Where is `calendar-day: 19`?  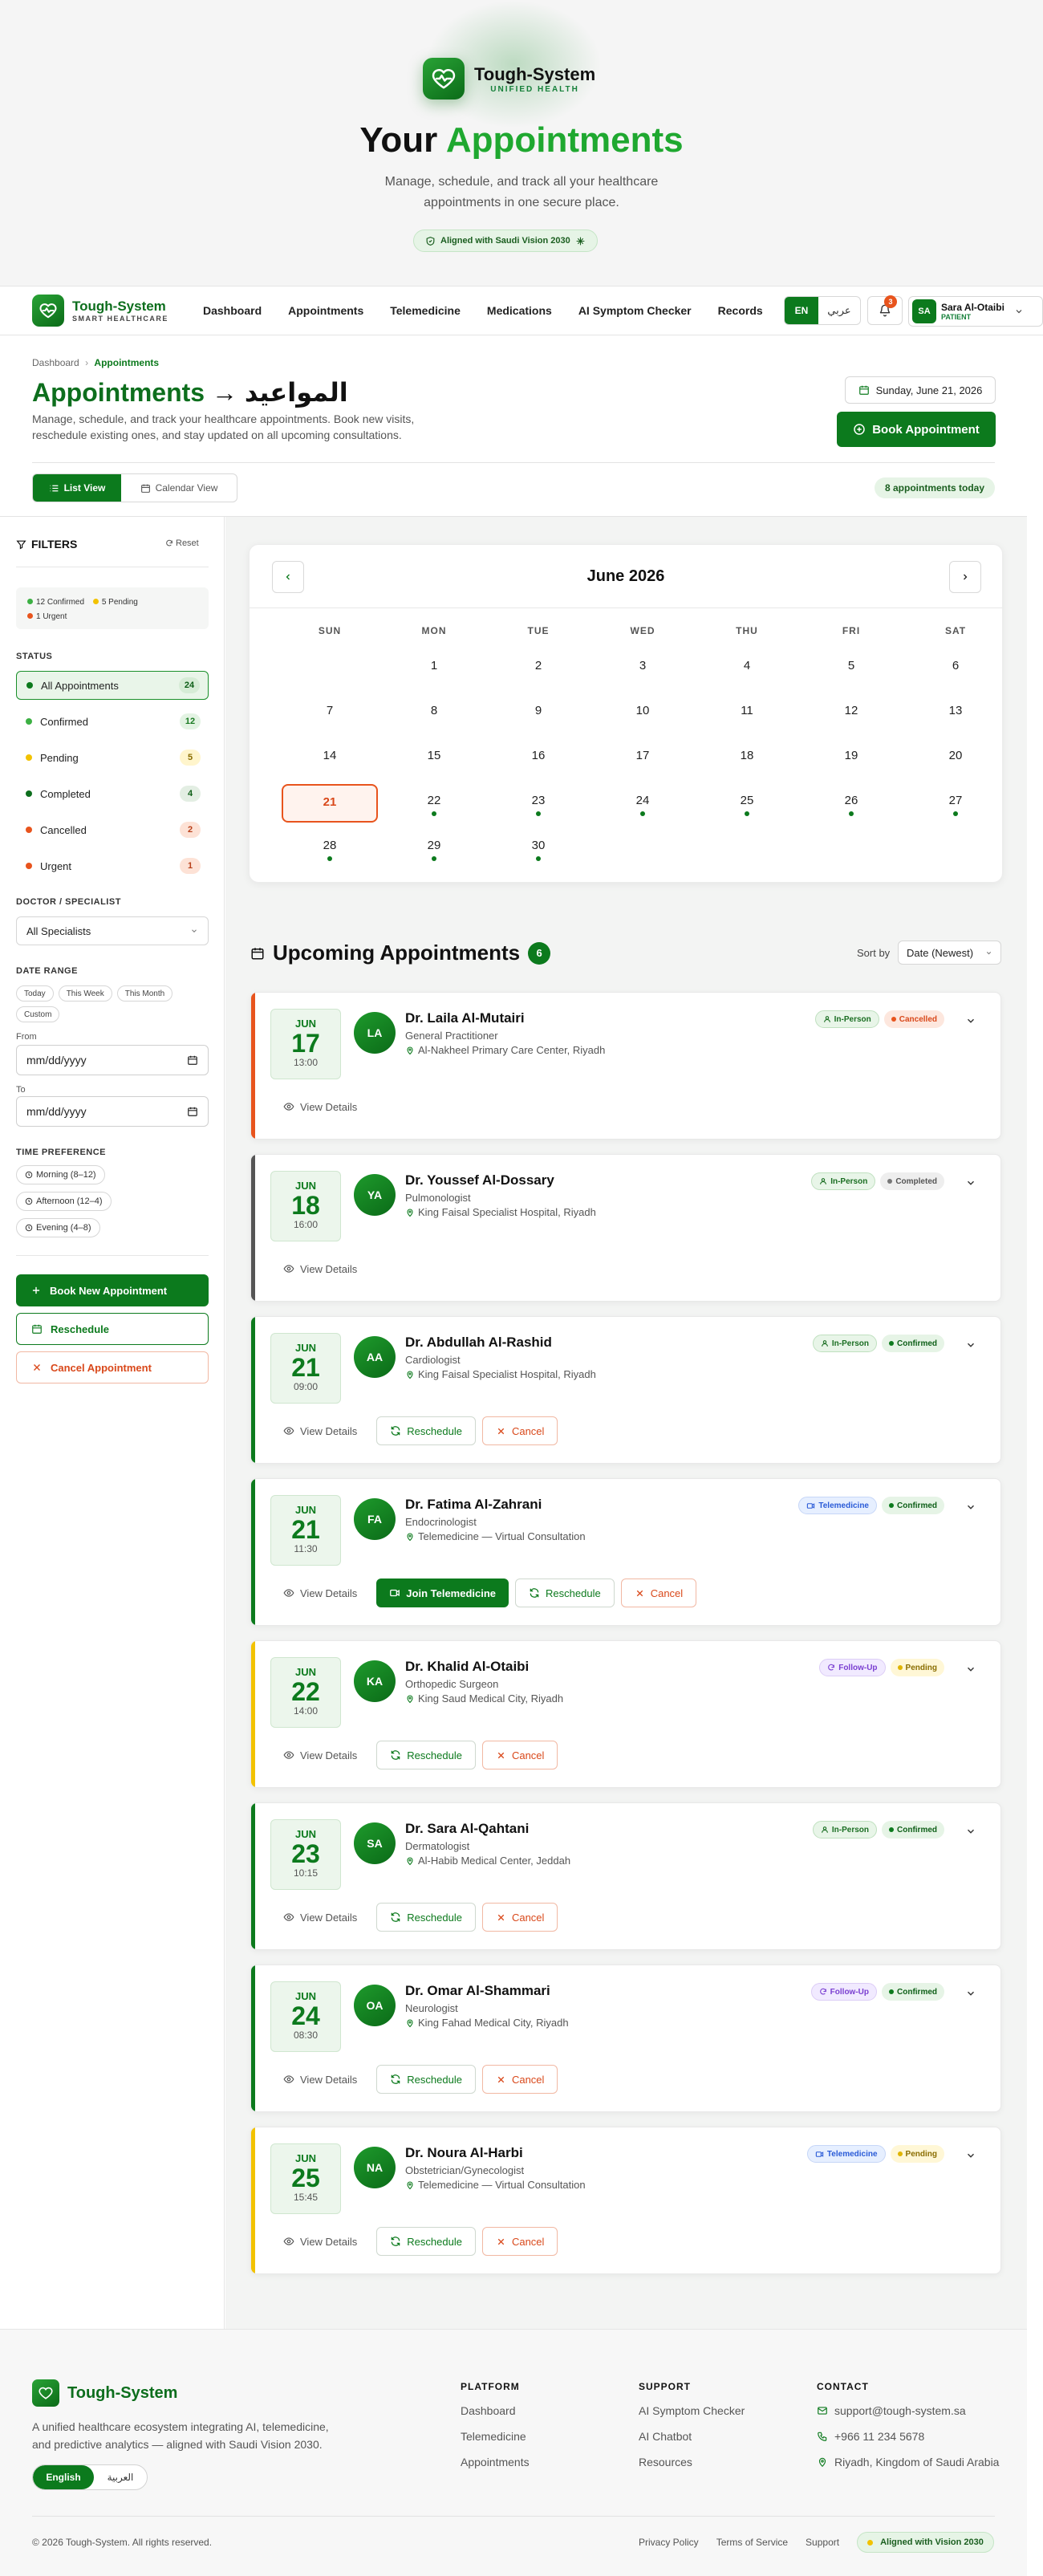
calendar-day: 19 is located at coordinates (851, 758).